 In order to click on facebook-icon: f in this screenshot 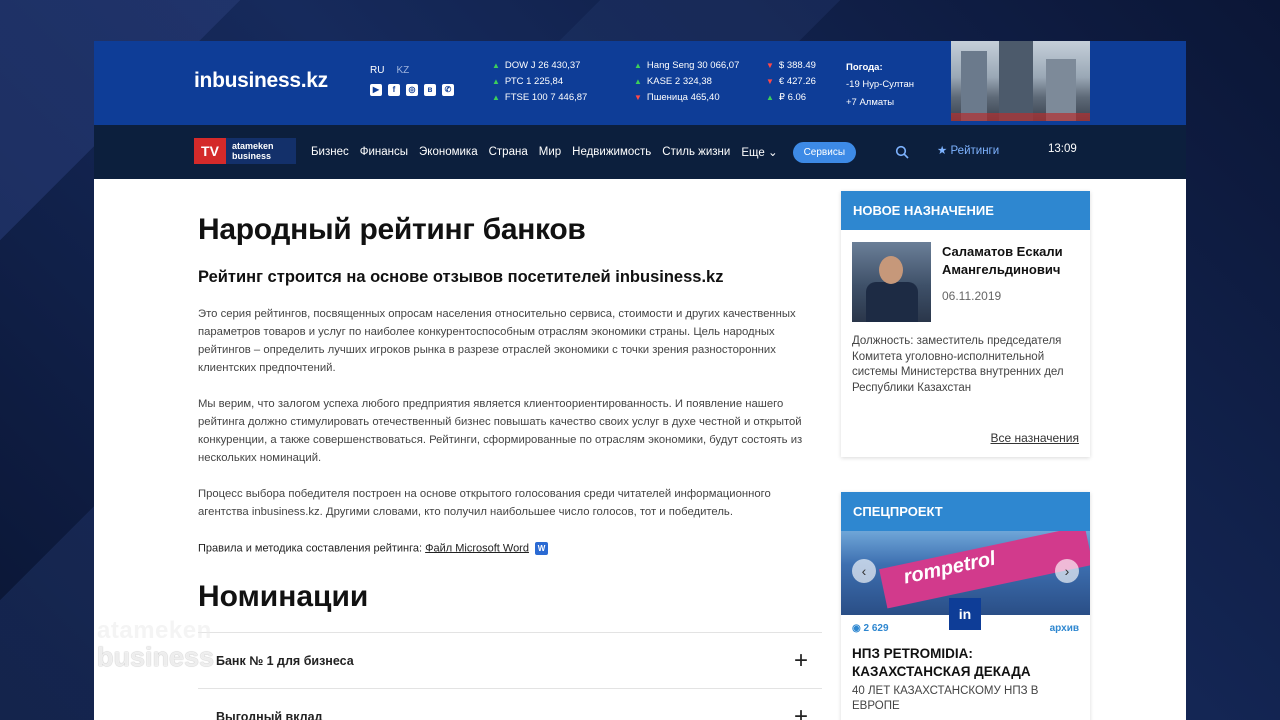, I will do `click(394, 90)`.